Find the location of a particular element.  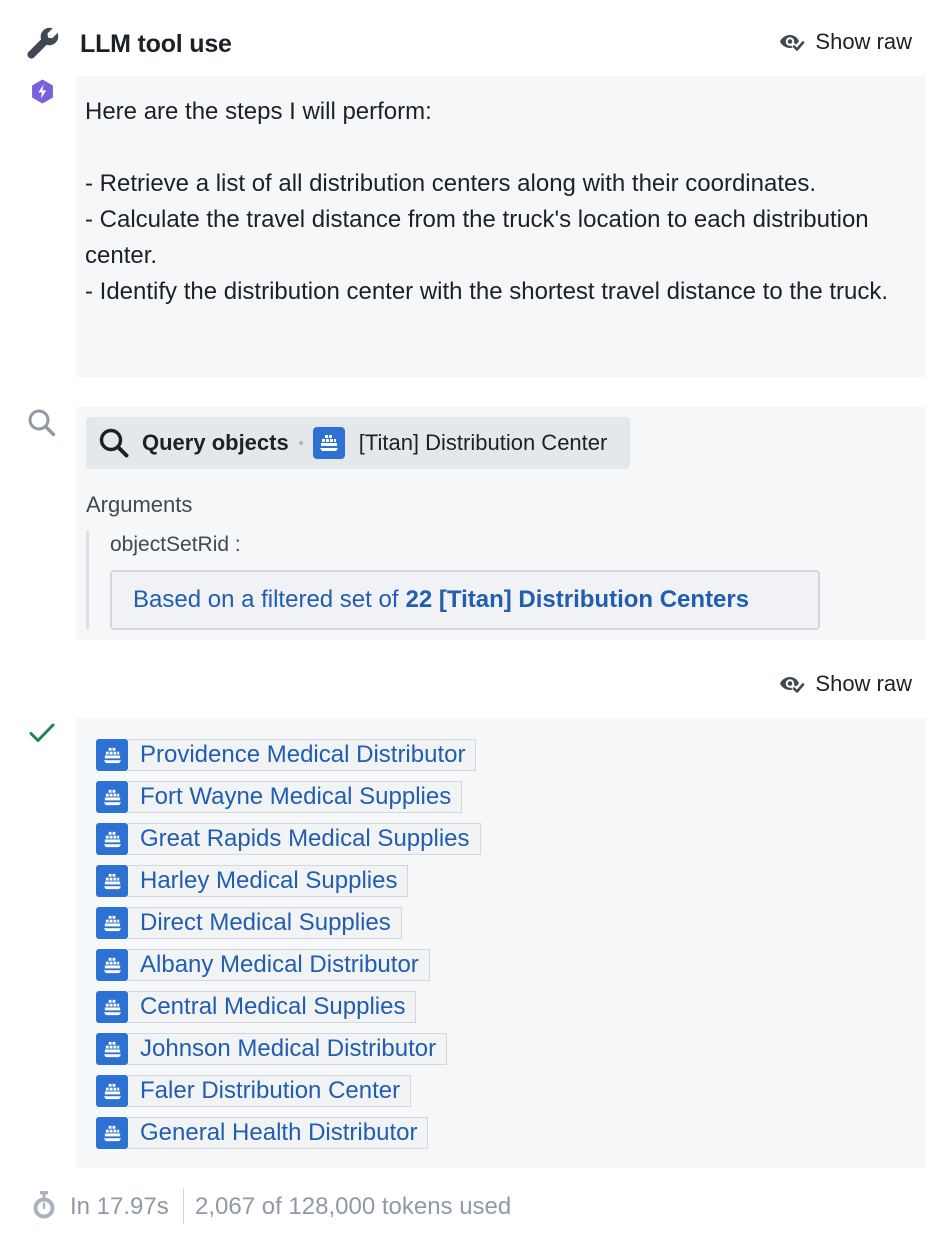

result-object-link: Direct Medical Supplies is located at coordinates (249, 923).